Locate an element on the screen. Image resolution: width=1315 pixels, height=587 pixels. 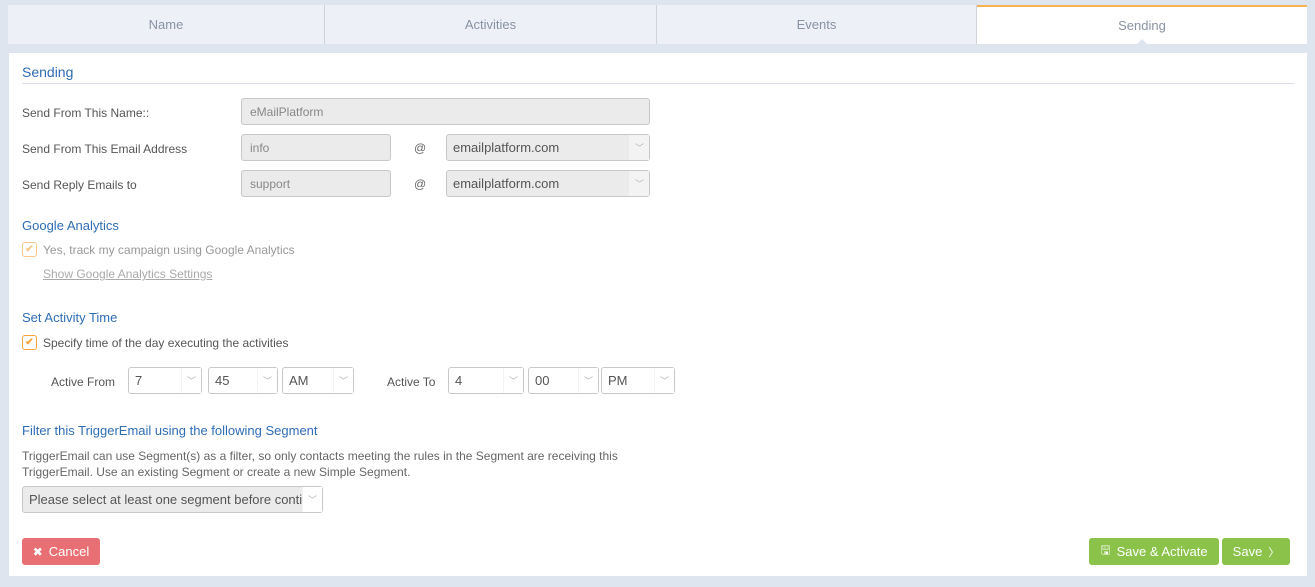
to-ampm-select: PM ﹀ is located at coordinates (638, 380).